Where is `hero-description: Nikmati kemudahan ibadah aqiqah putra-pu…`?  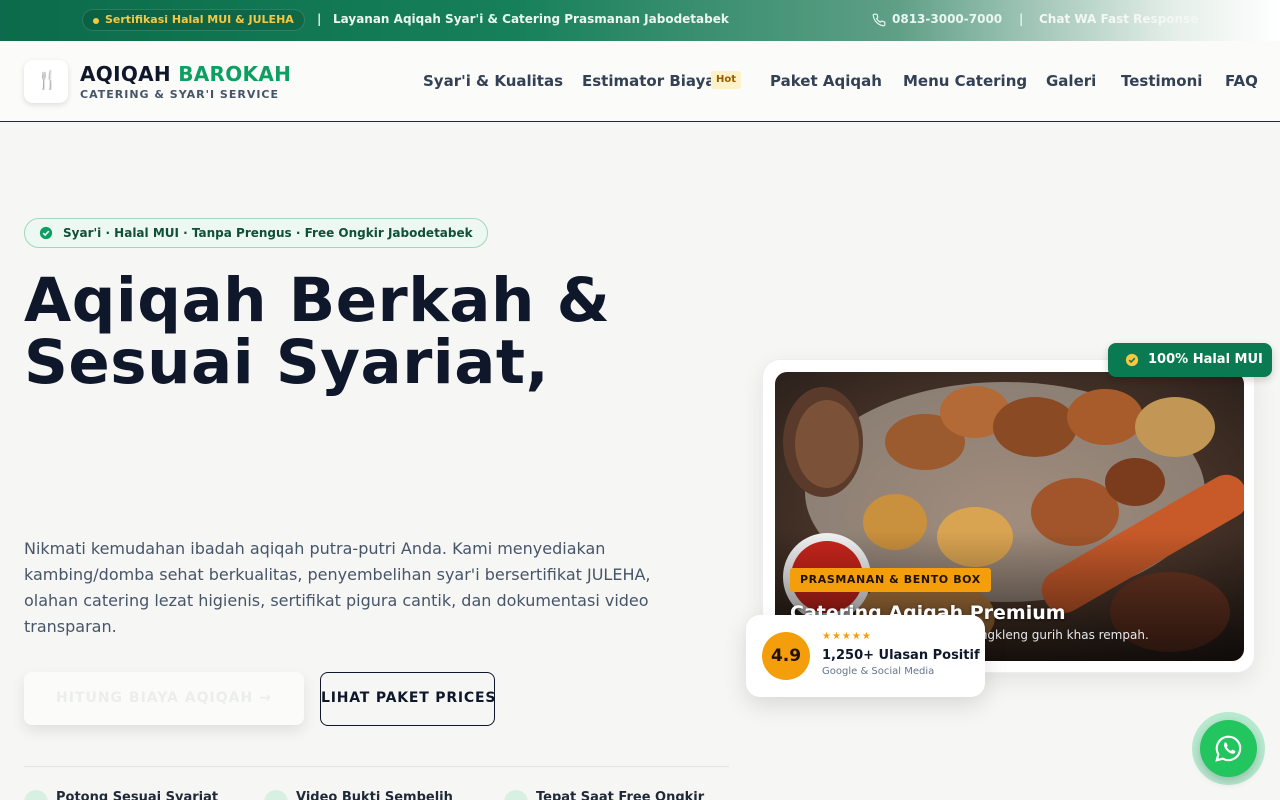 hero-description: Nikmati kemudahan ibadah aqiqah putra-pu… is located at coordinates (337, 587).